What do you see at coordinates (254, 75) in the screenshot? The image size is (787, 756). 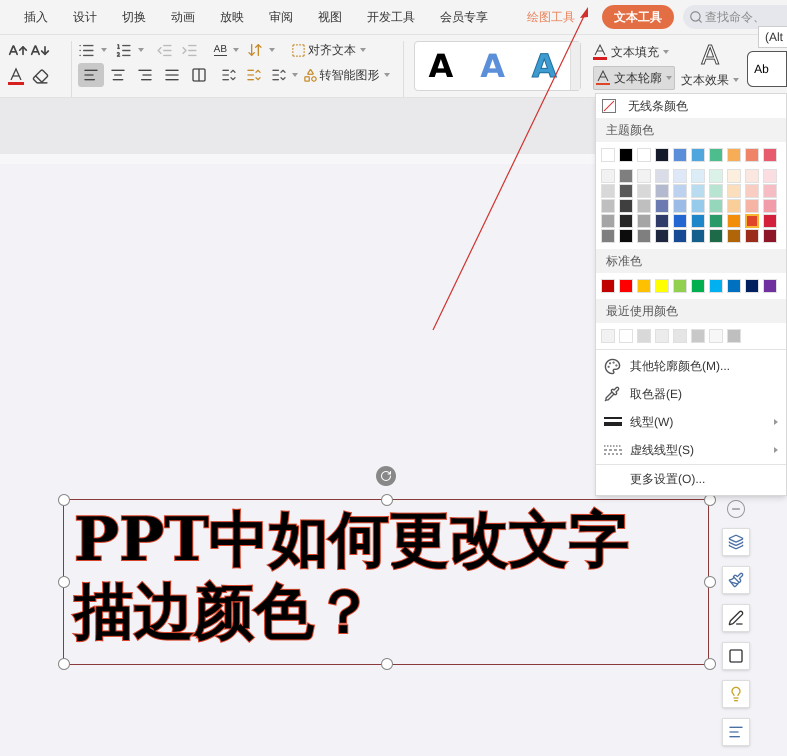 I see `paragraph-spacing-icon` at bounding box center [254, 75].